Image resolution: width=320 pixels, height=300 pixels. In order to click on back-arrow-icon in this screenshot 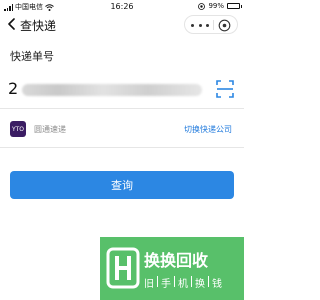, I will do `click(12, 24)`.